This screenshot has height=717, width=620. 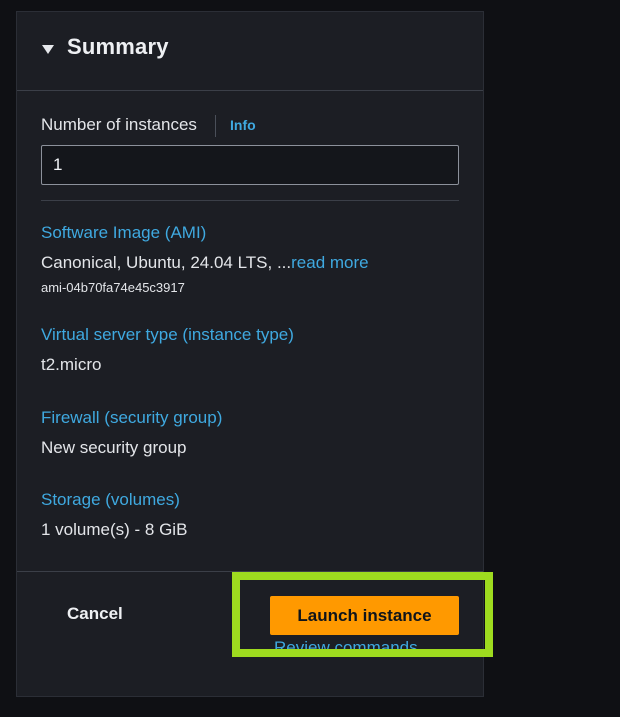 What do you see at coordinates (123, 233) in the screenshot?
I see `software-image-link: Software Image (AMI)` at bounding box center [123, 233].